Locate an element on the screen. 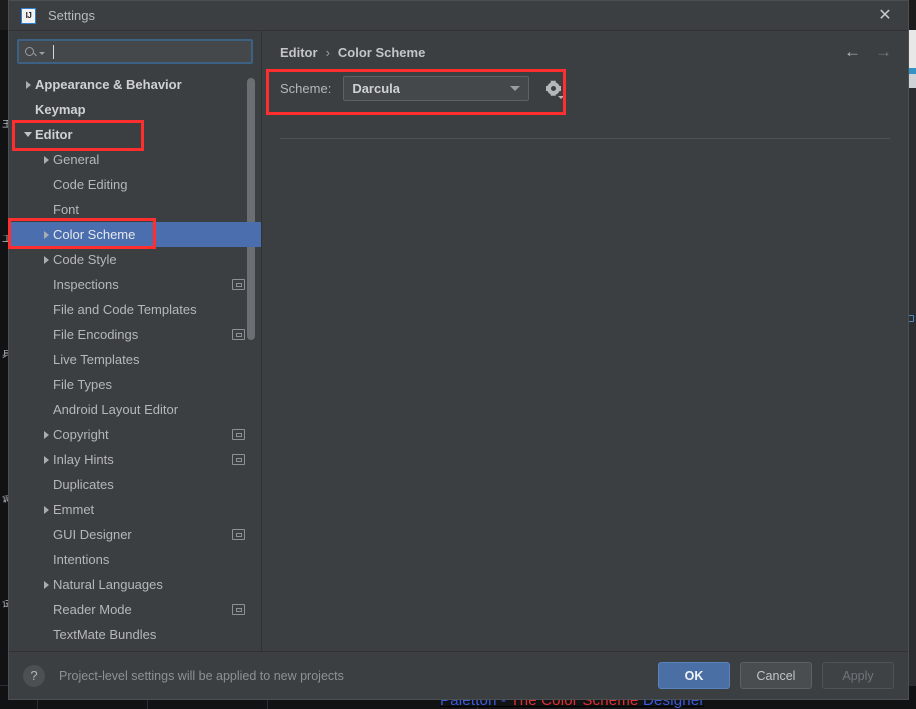  sidebar-item-label: Intentions is located at coordinates (81, 559).